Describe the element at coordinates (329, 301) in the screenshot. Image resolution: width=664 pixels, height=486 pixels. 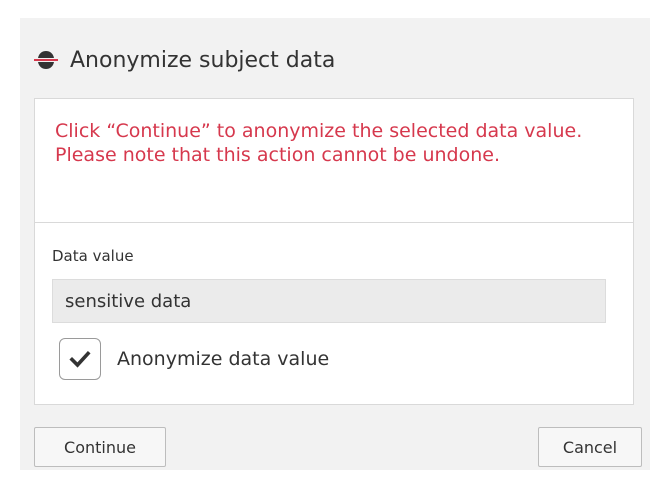
I see `data-value-field: sensitive data` at that location.